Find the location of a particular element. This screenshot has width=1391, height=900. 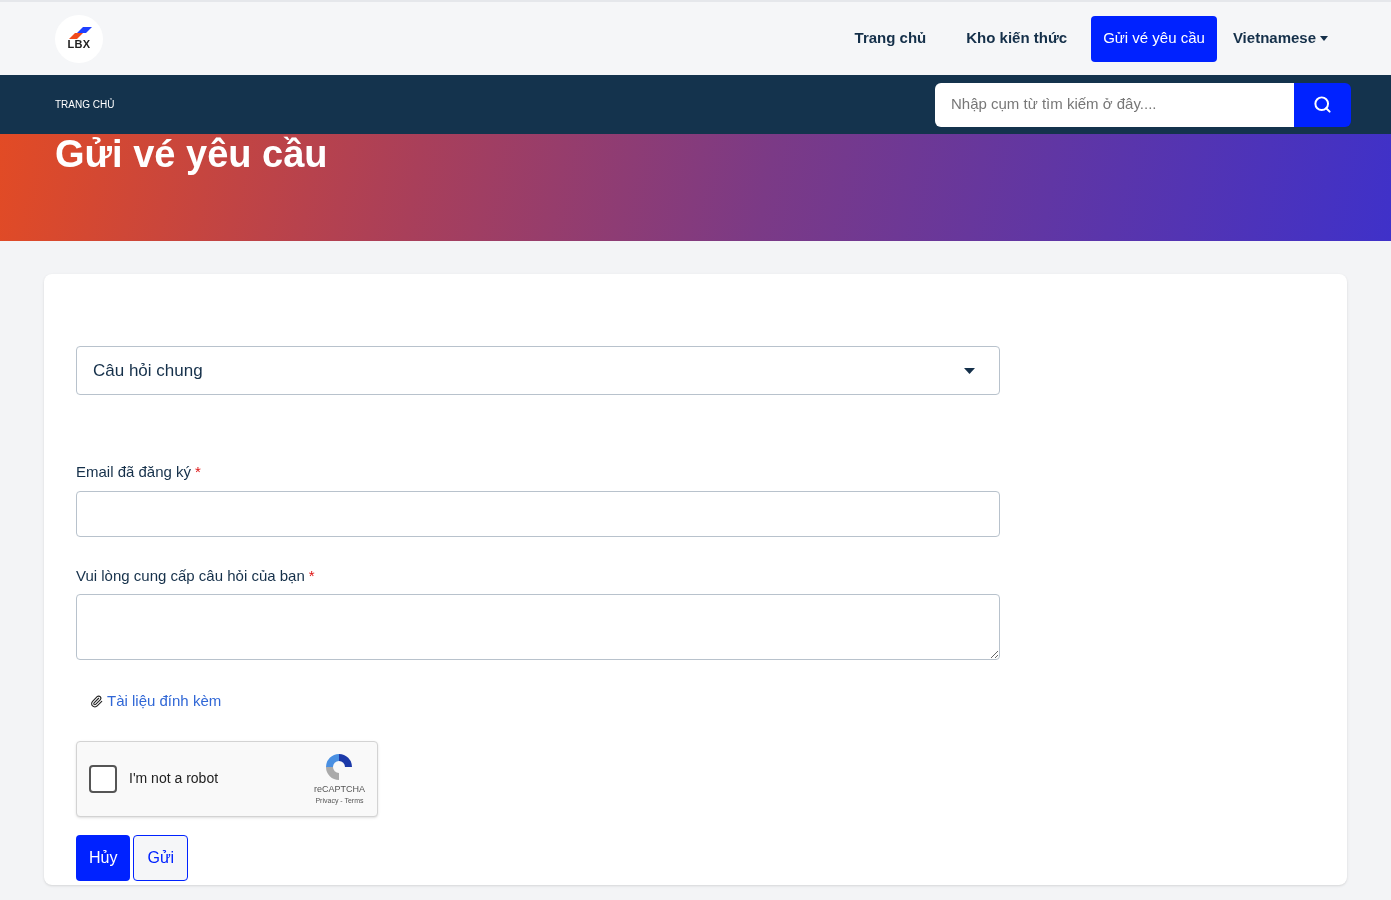

nav-link: Kho kiến thức is located at coordinates (1017, 38).